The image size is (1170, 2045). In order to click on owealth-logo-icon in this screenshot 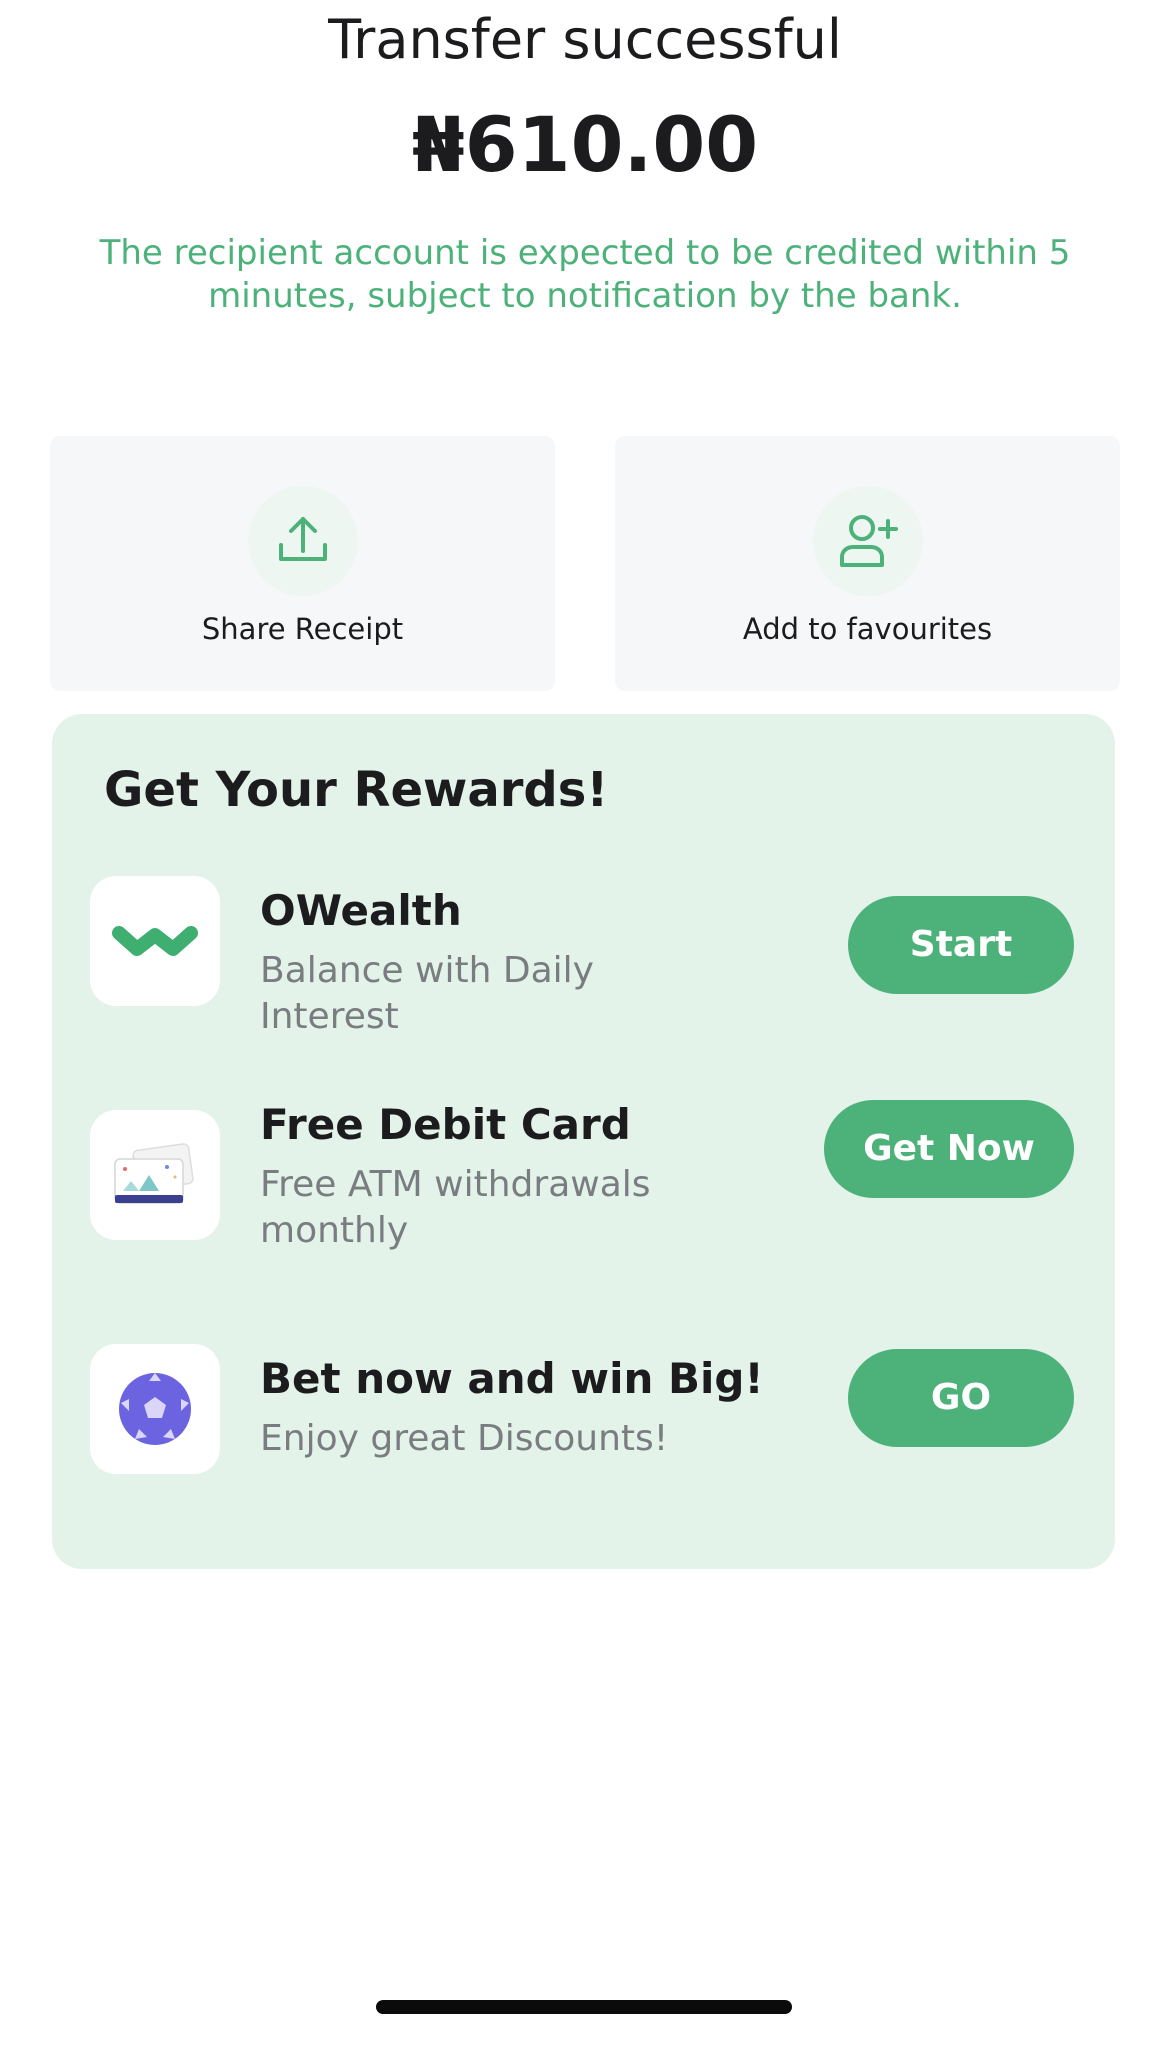, I will do `click(155, 941)`.